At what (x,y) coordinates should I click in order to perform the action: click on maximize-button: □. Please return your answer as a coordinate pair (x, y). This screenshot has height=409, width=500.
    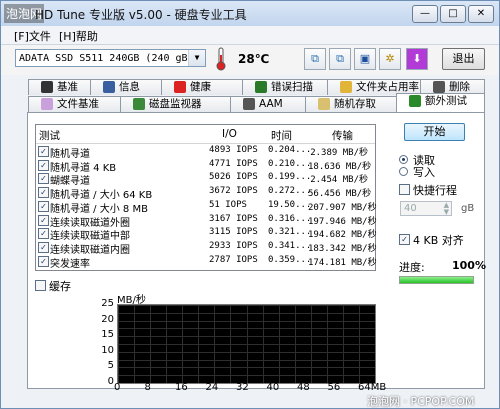
    Looking at the image, I should click on (453, 14).